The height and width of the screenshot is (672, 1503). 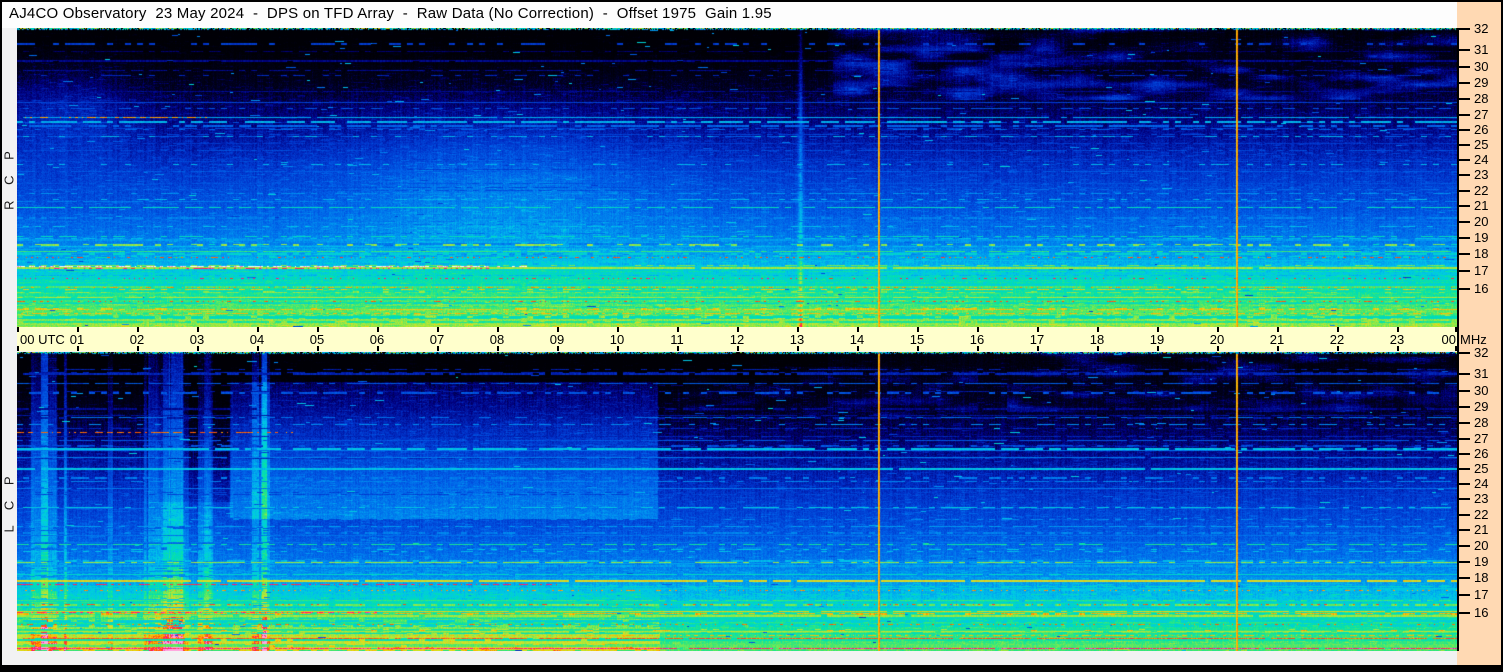 I want to click on hour-label: 20, so click(x=1217, y=339).